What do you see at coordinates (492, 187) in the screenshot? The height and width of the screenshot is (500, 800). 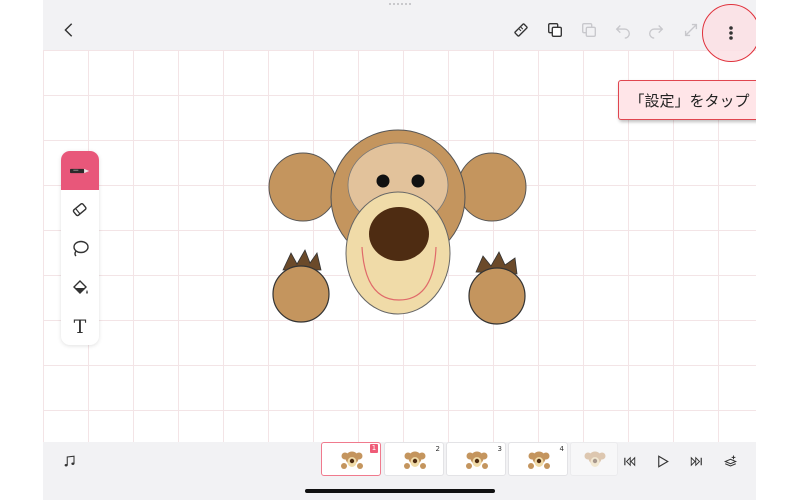 I see `bear-right-ear` at bounding box center [492, 187].